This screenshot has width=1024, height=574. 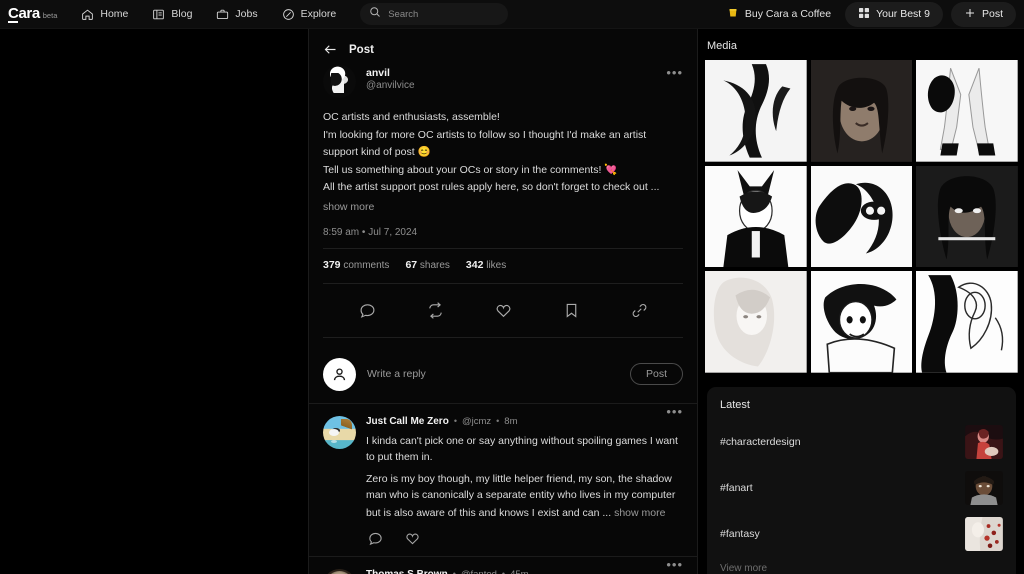 I want to click on comment-header: Just Call Me Zero • @jcmz • 8m, so click(x=524, y=421).